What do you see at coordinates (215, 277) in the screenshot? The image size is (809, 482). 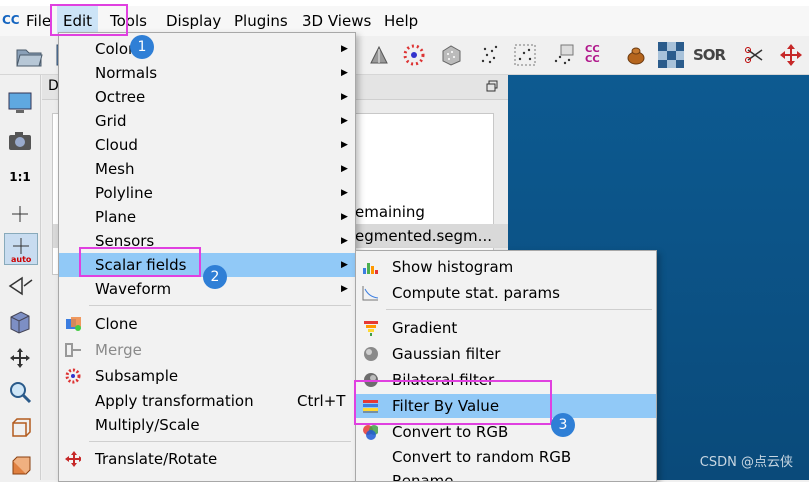 I see `annotation-badge-2: 2` at bounding box center [215, 277].